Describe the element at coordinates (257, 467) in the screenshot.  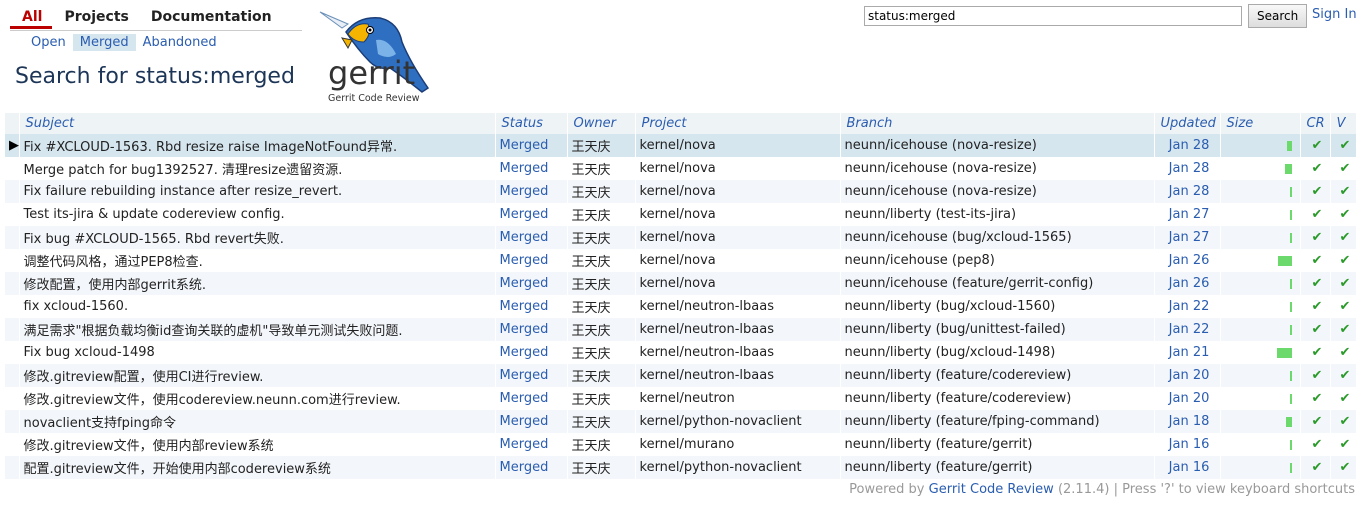
I see `change-subject: 配置.gitreview文件，开始使用内部codereview系统` at that location.